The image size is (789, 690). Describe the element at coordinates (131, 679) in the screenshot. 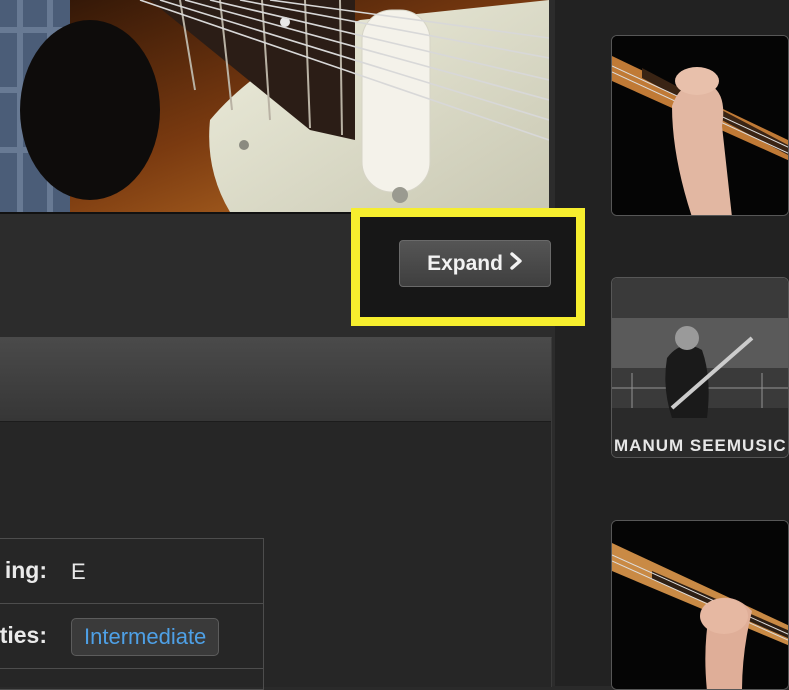

I see `detail-row-next` at that location.